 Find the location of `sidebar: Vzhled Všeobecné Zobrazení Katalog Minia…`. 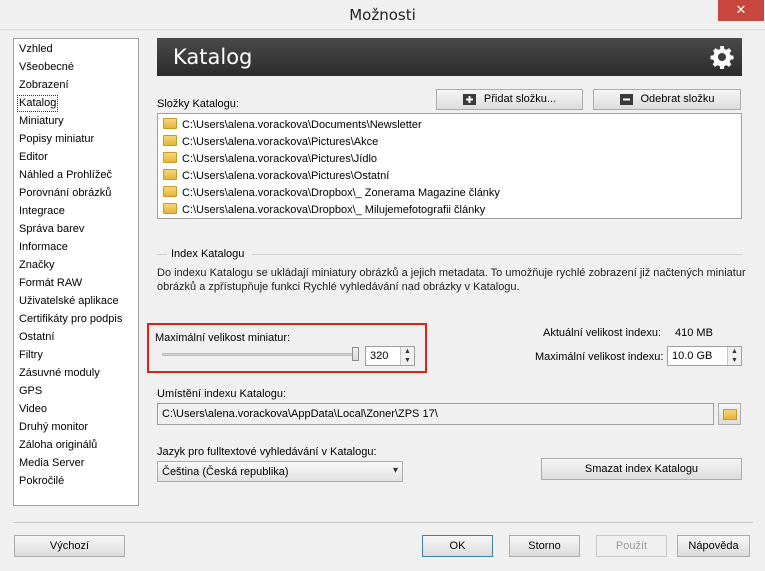

sidebar: Vzhled Všeobecné Zobrazení Katalog Minia… is located at coordinates (76, 272).